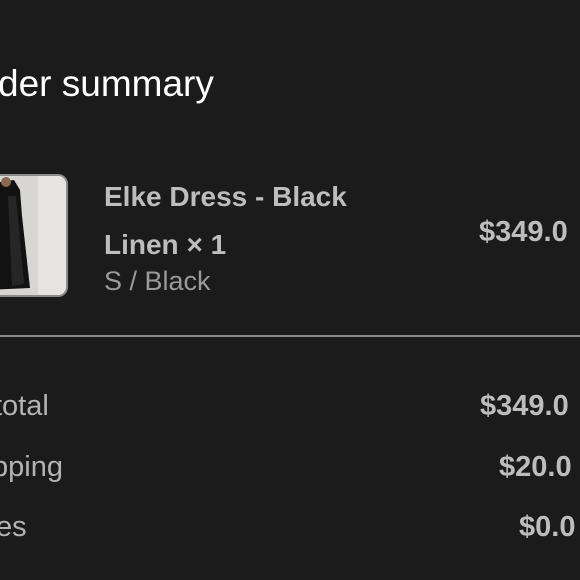 This screenshot has width=580, height=580. What do you see at coordinates (547, 527) in the screenshot?
I see `taxes-value: $0.0` at bounding box center [547, 527].